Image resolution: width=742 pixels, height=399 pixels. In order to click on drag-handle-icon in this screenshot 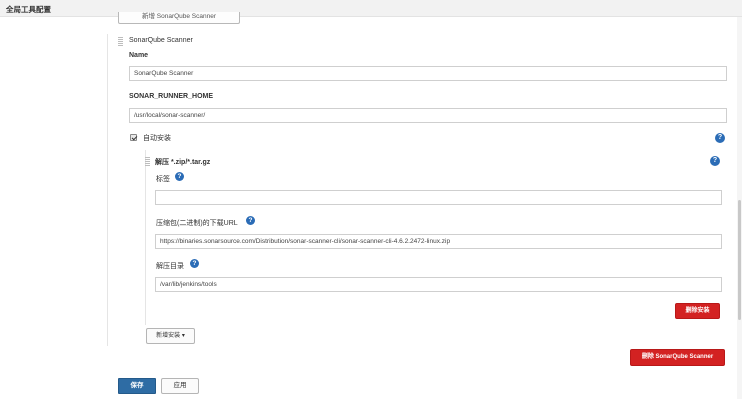, I will do `click(120, 41)`.